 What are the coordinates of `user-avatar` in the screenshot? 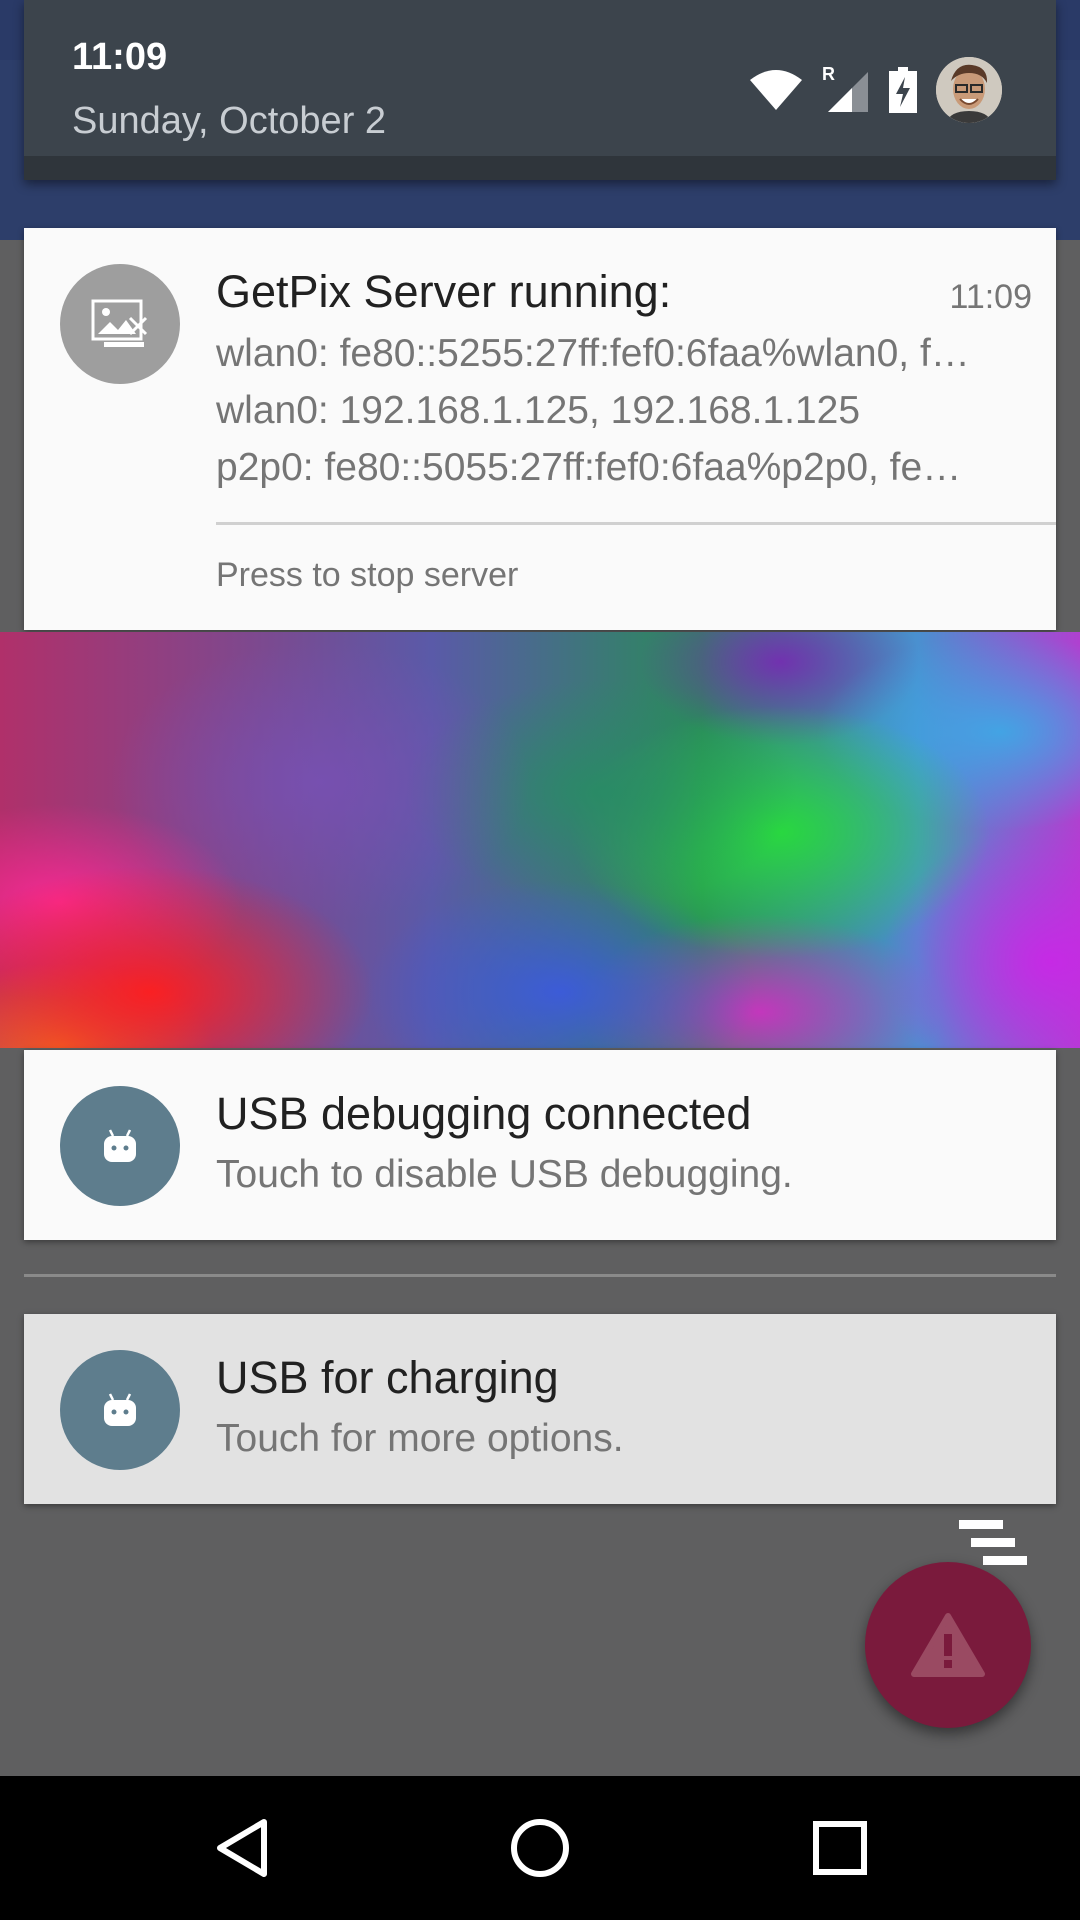 It's located at (969, 90).